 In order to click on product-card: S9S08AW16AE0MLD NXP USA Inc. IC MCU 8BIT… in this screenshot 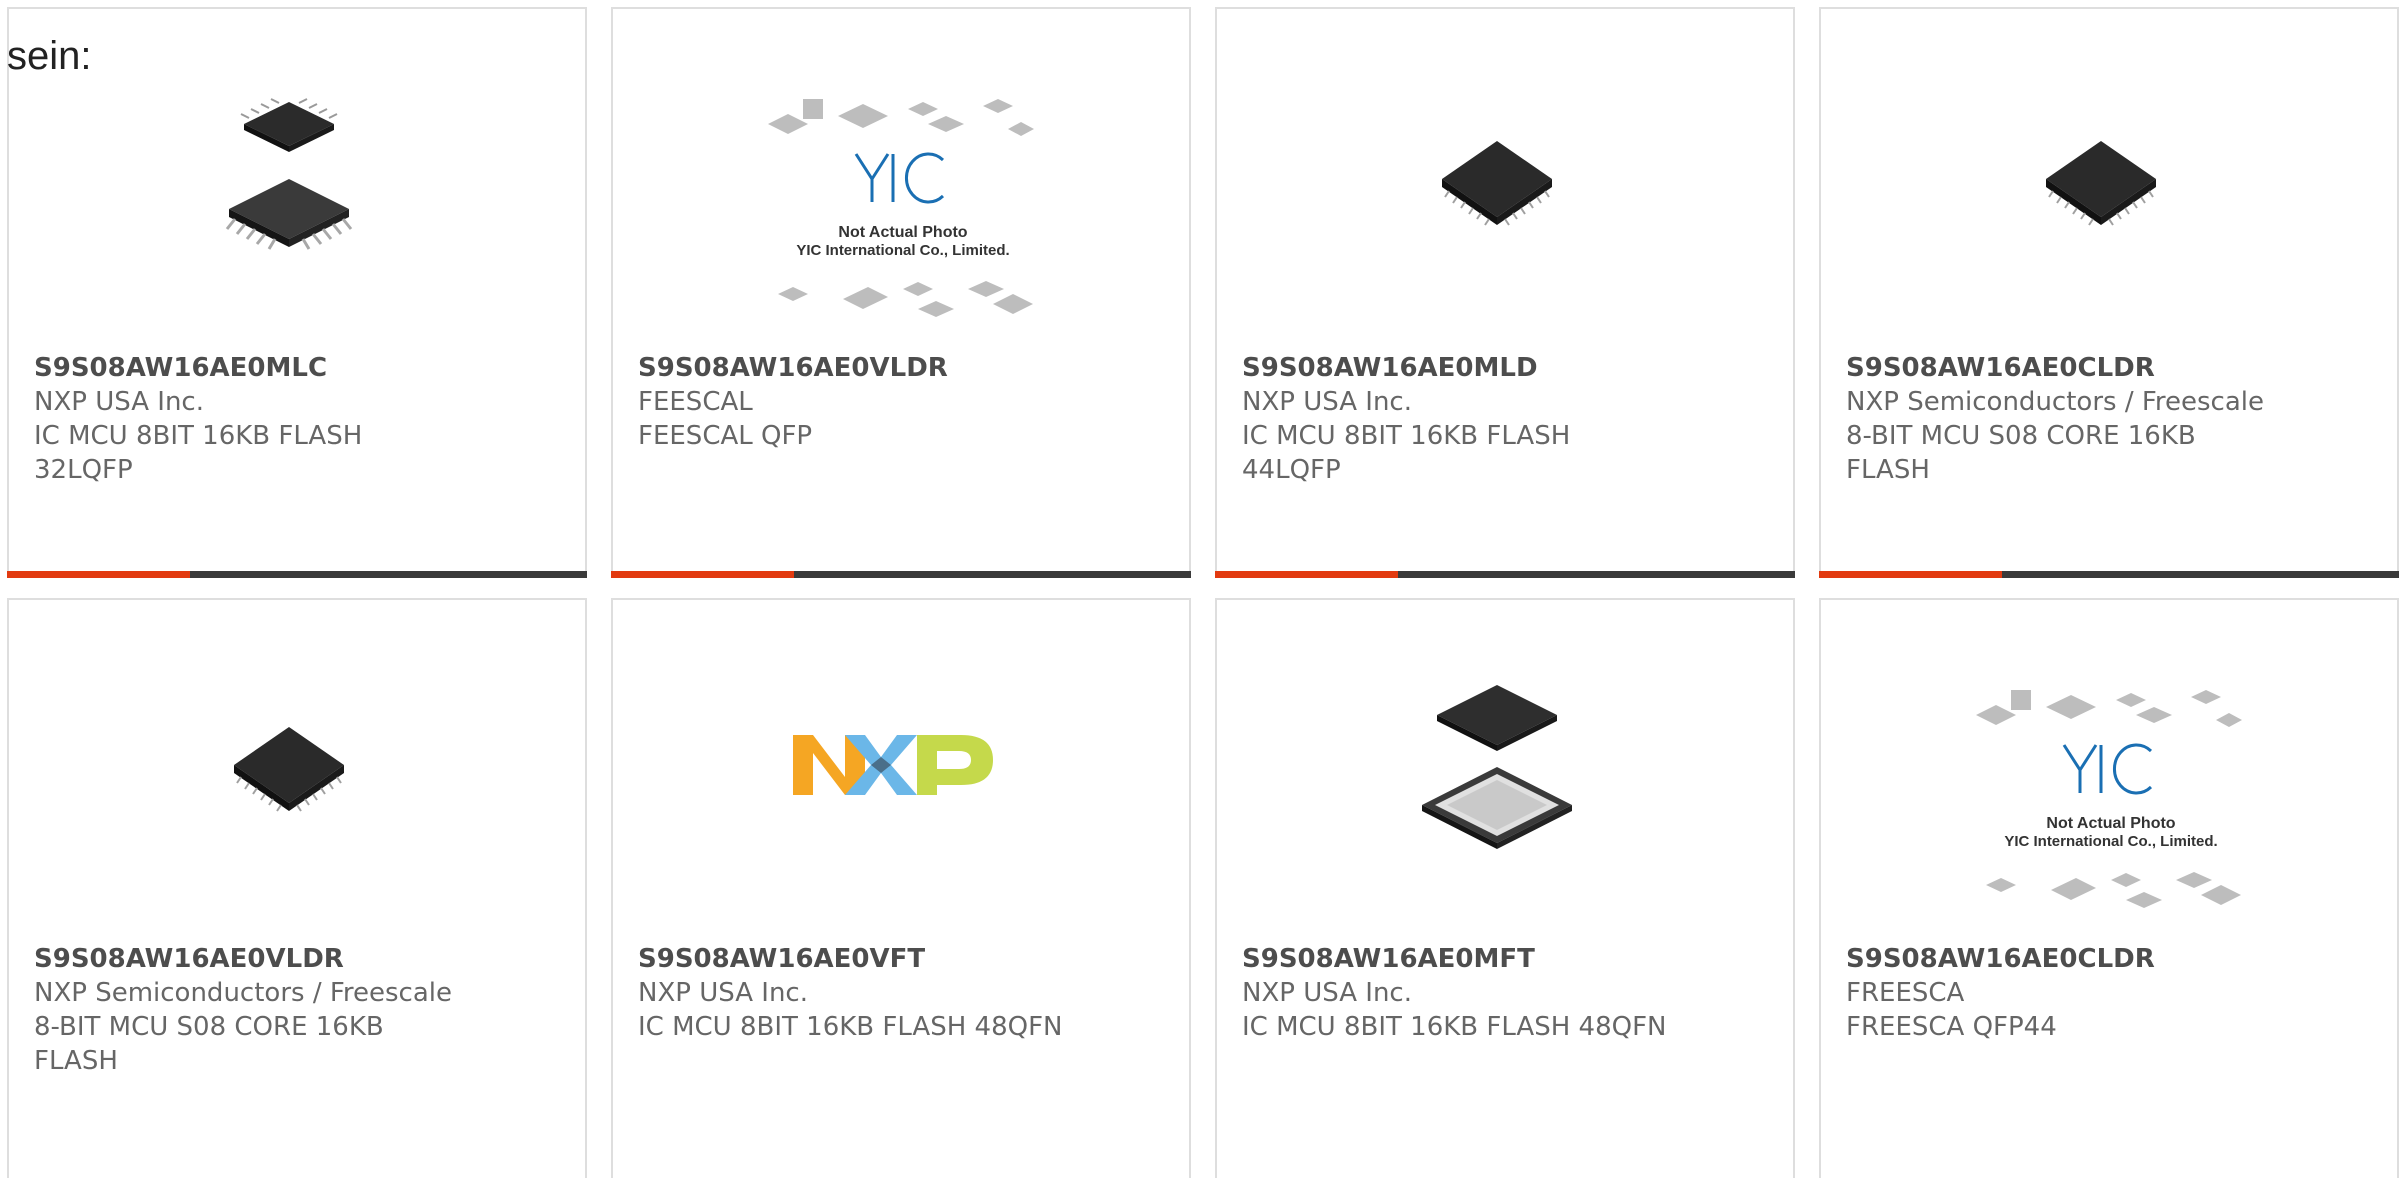, I will do `click(1505, 292)`.